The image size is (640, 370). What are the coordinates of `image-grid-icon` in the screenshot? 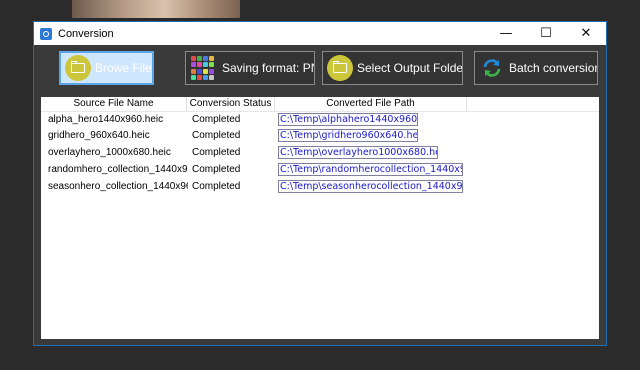 It's located at (203, 68).